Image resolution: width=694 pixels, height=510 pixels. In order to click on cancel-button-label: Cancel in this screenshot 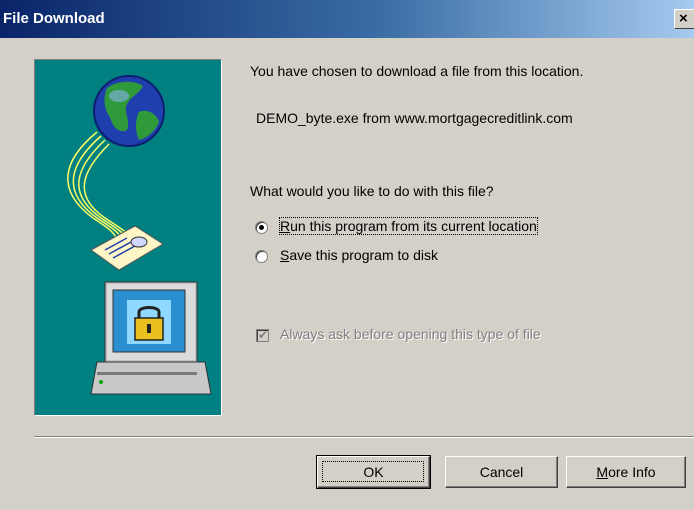, I will do `click(501, 472)`.